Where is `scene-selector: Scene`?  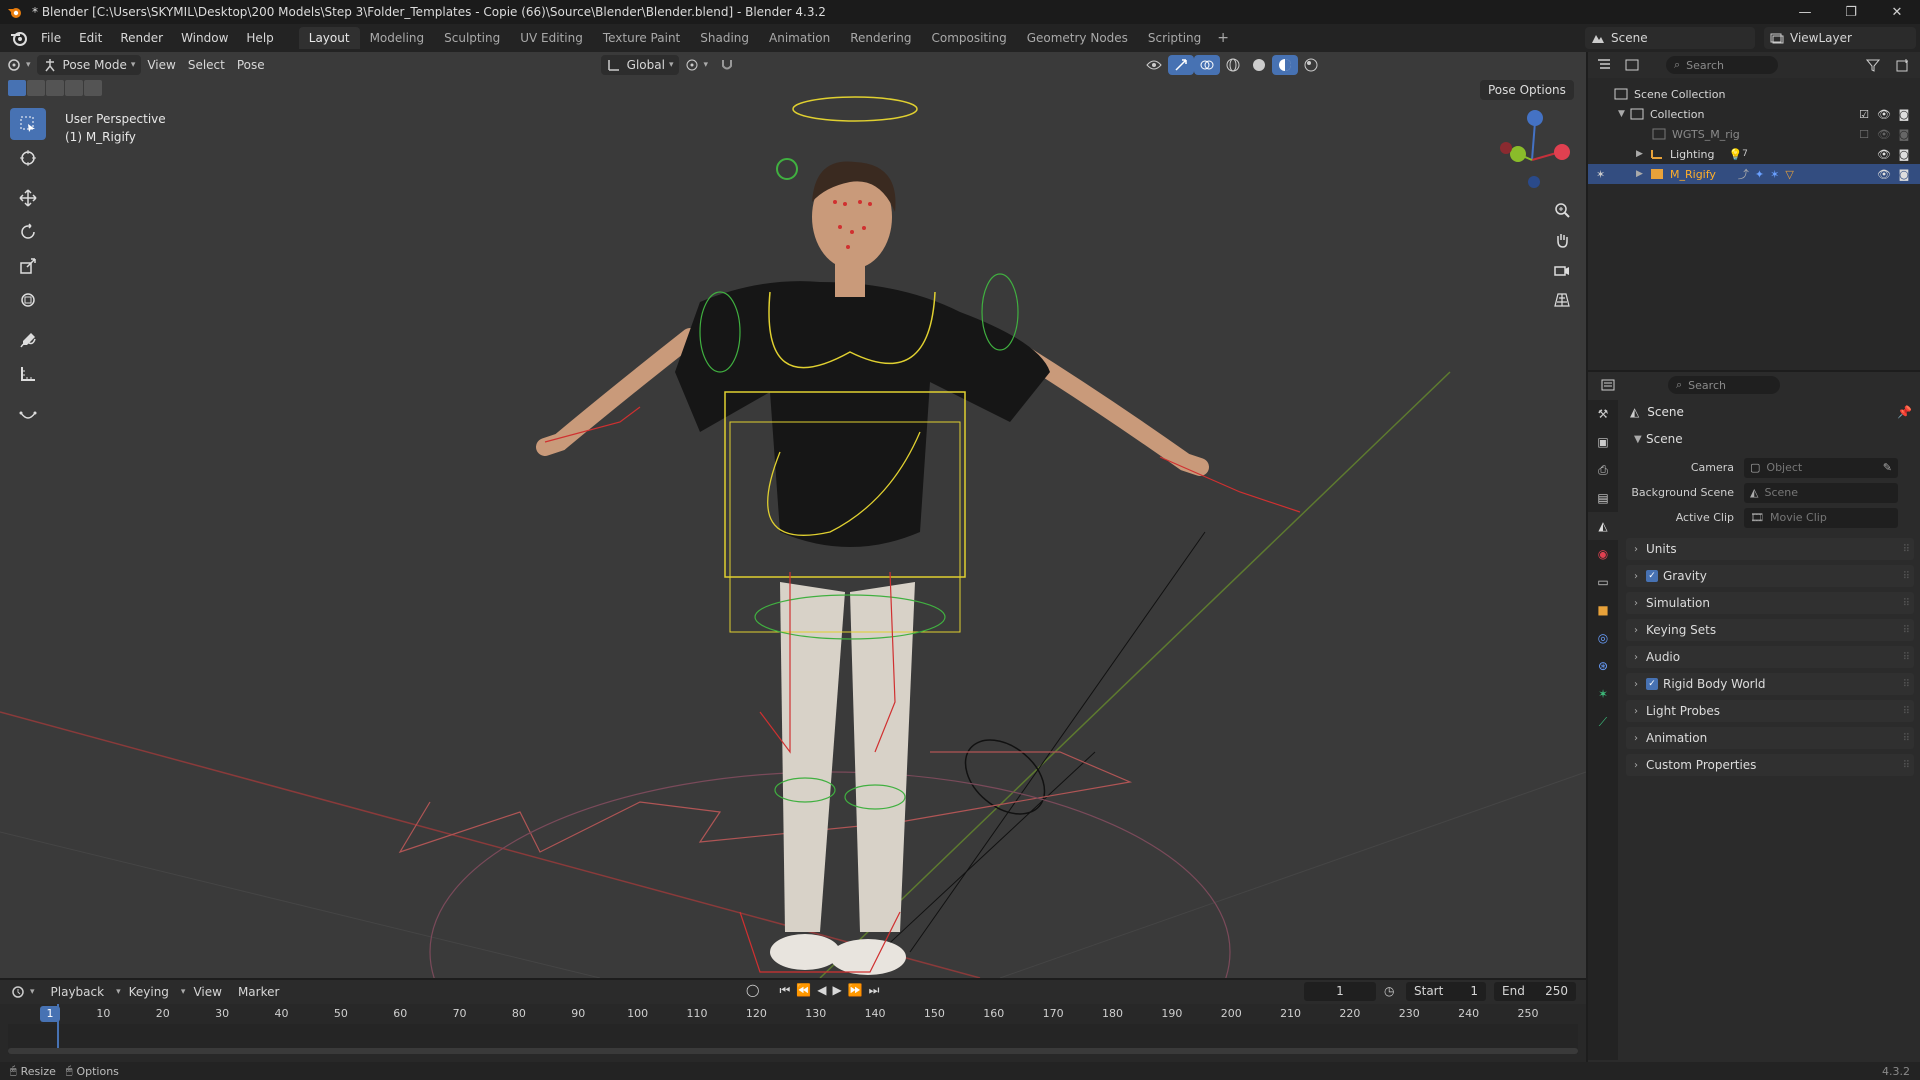 scene-selector: Scene is located at coordinates (1670, 38).